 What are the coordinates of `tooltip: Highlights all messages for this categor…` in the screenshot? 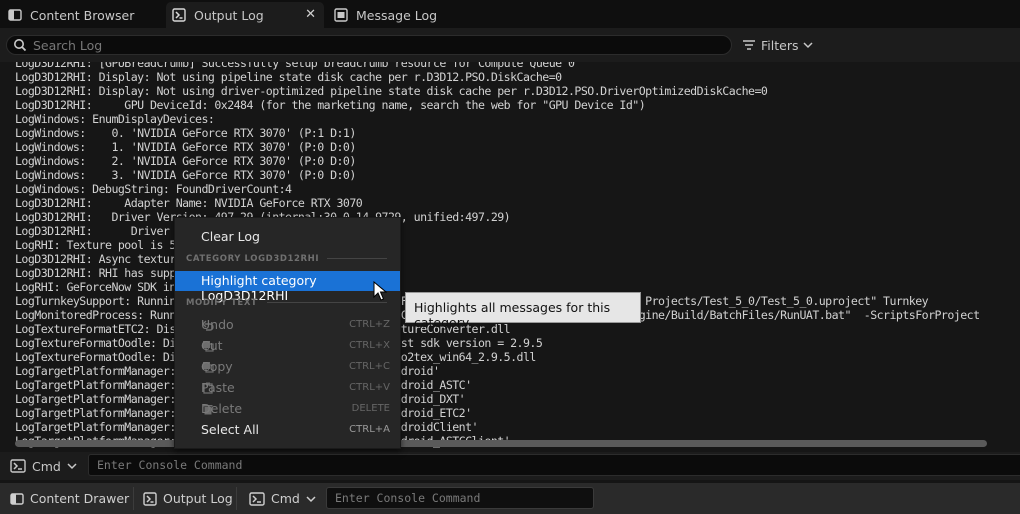 It's located at (523, 311).